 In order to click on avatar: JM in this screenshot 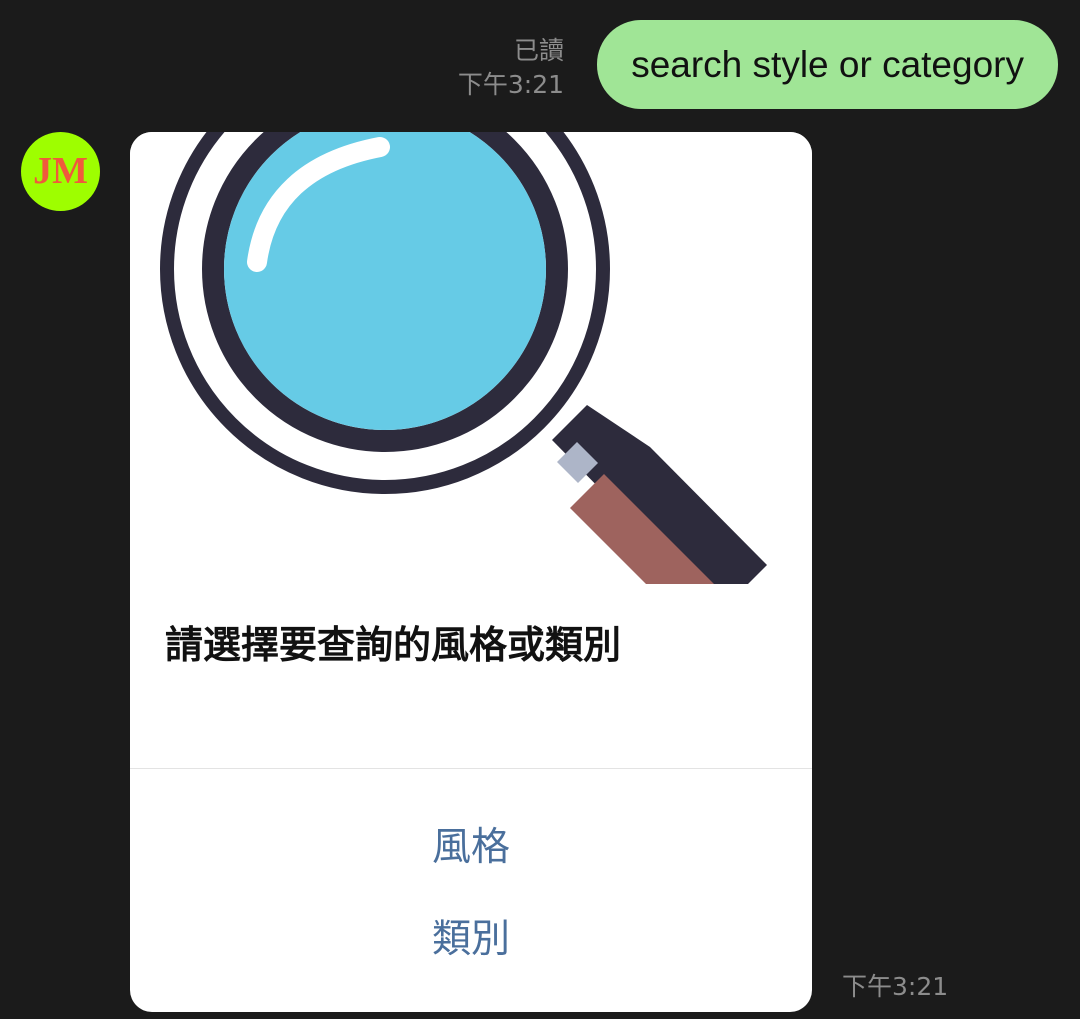, I will do `click(60, 171)`.